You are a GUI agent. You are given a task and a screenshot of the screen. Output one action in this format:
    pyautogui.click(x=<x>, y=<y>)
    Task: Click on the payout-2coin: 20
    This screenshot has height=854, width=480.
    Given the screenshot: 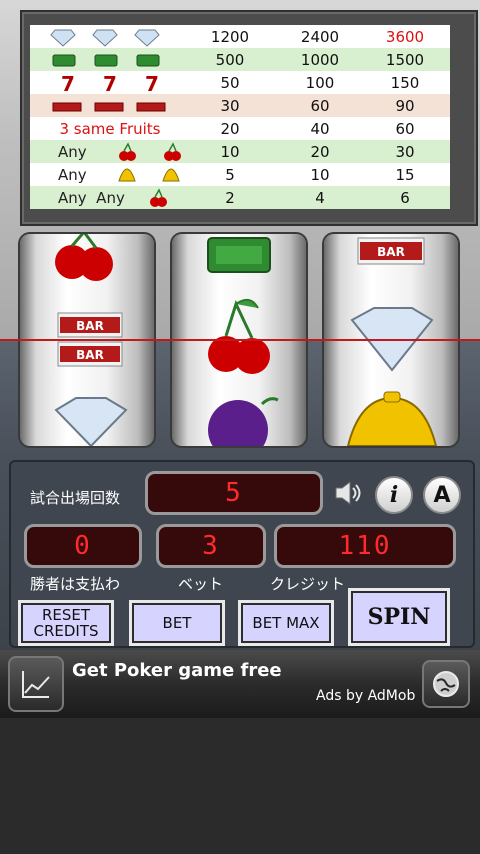 What is the action you would take?
    pyautogui.click(x=320, y=151)
    